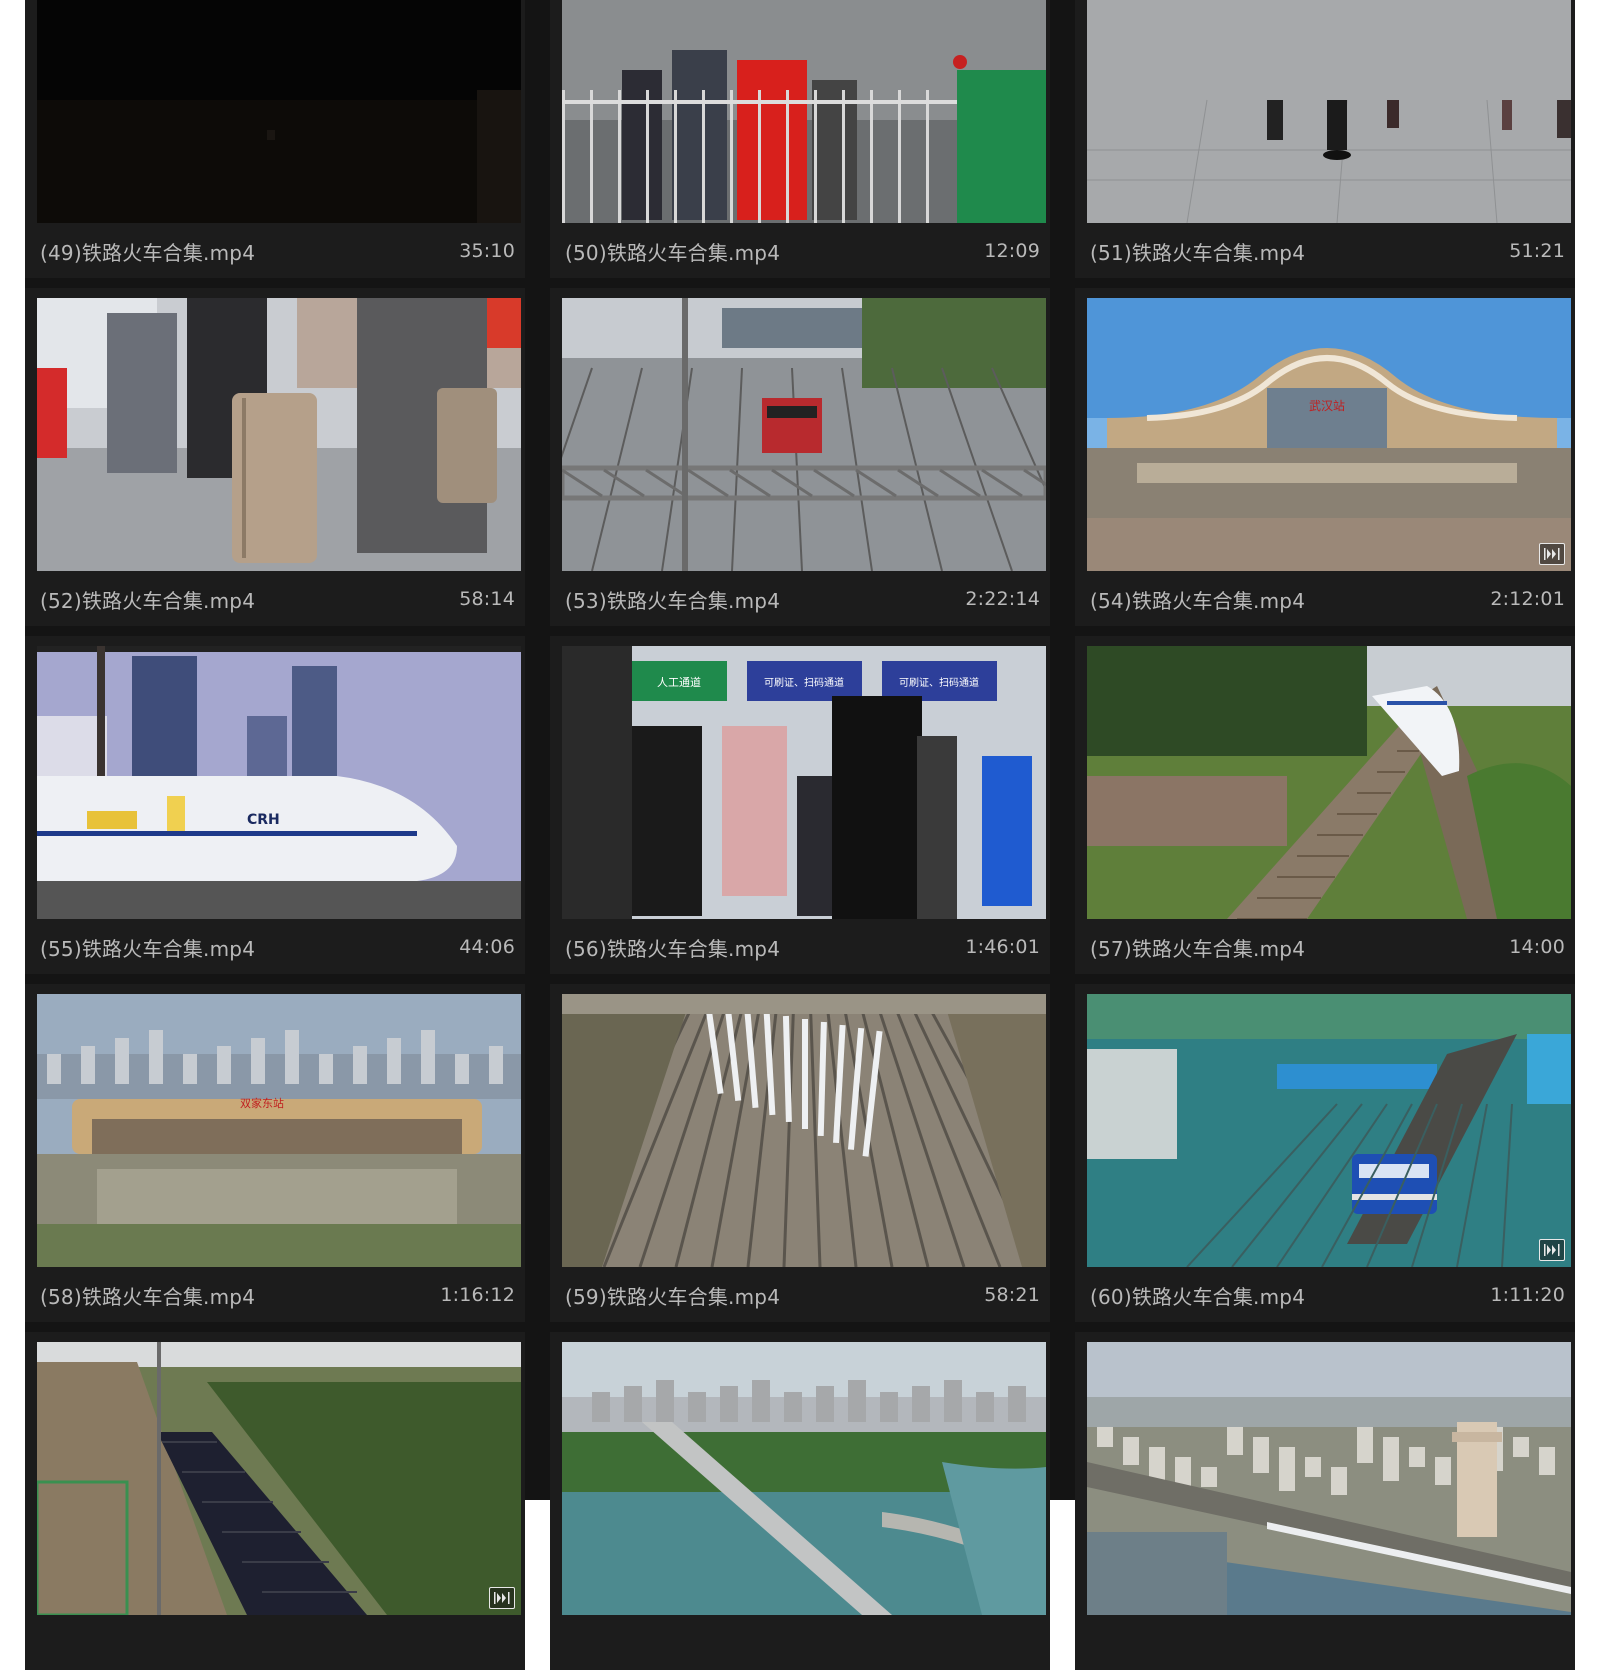 The width and height of the screenshot is (1600, 1670). Describe the element at coordinates (1327, 251) in the screenshot. I see `video-caption: (51)铁路火车合集.mp4 51:21` at that location.